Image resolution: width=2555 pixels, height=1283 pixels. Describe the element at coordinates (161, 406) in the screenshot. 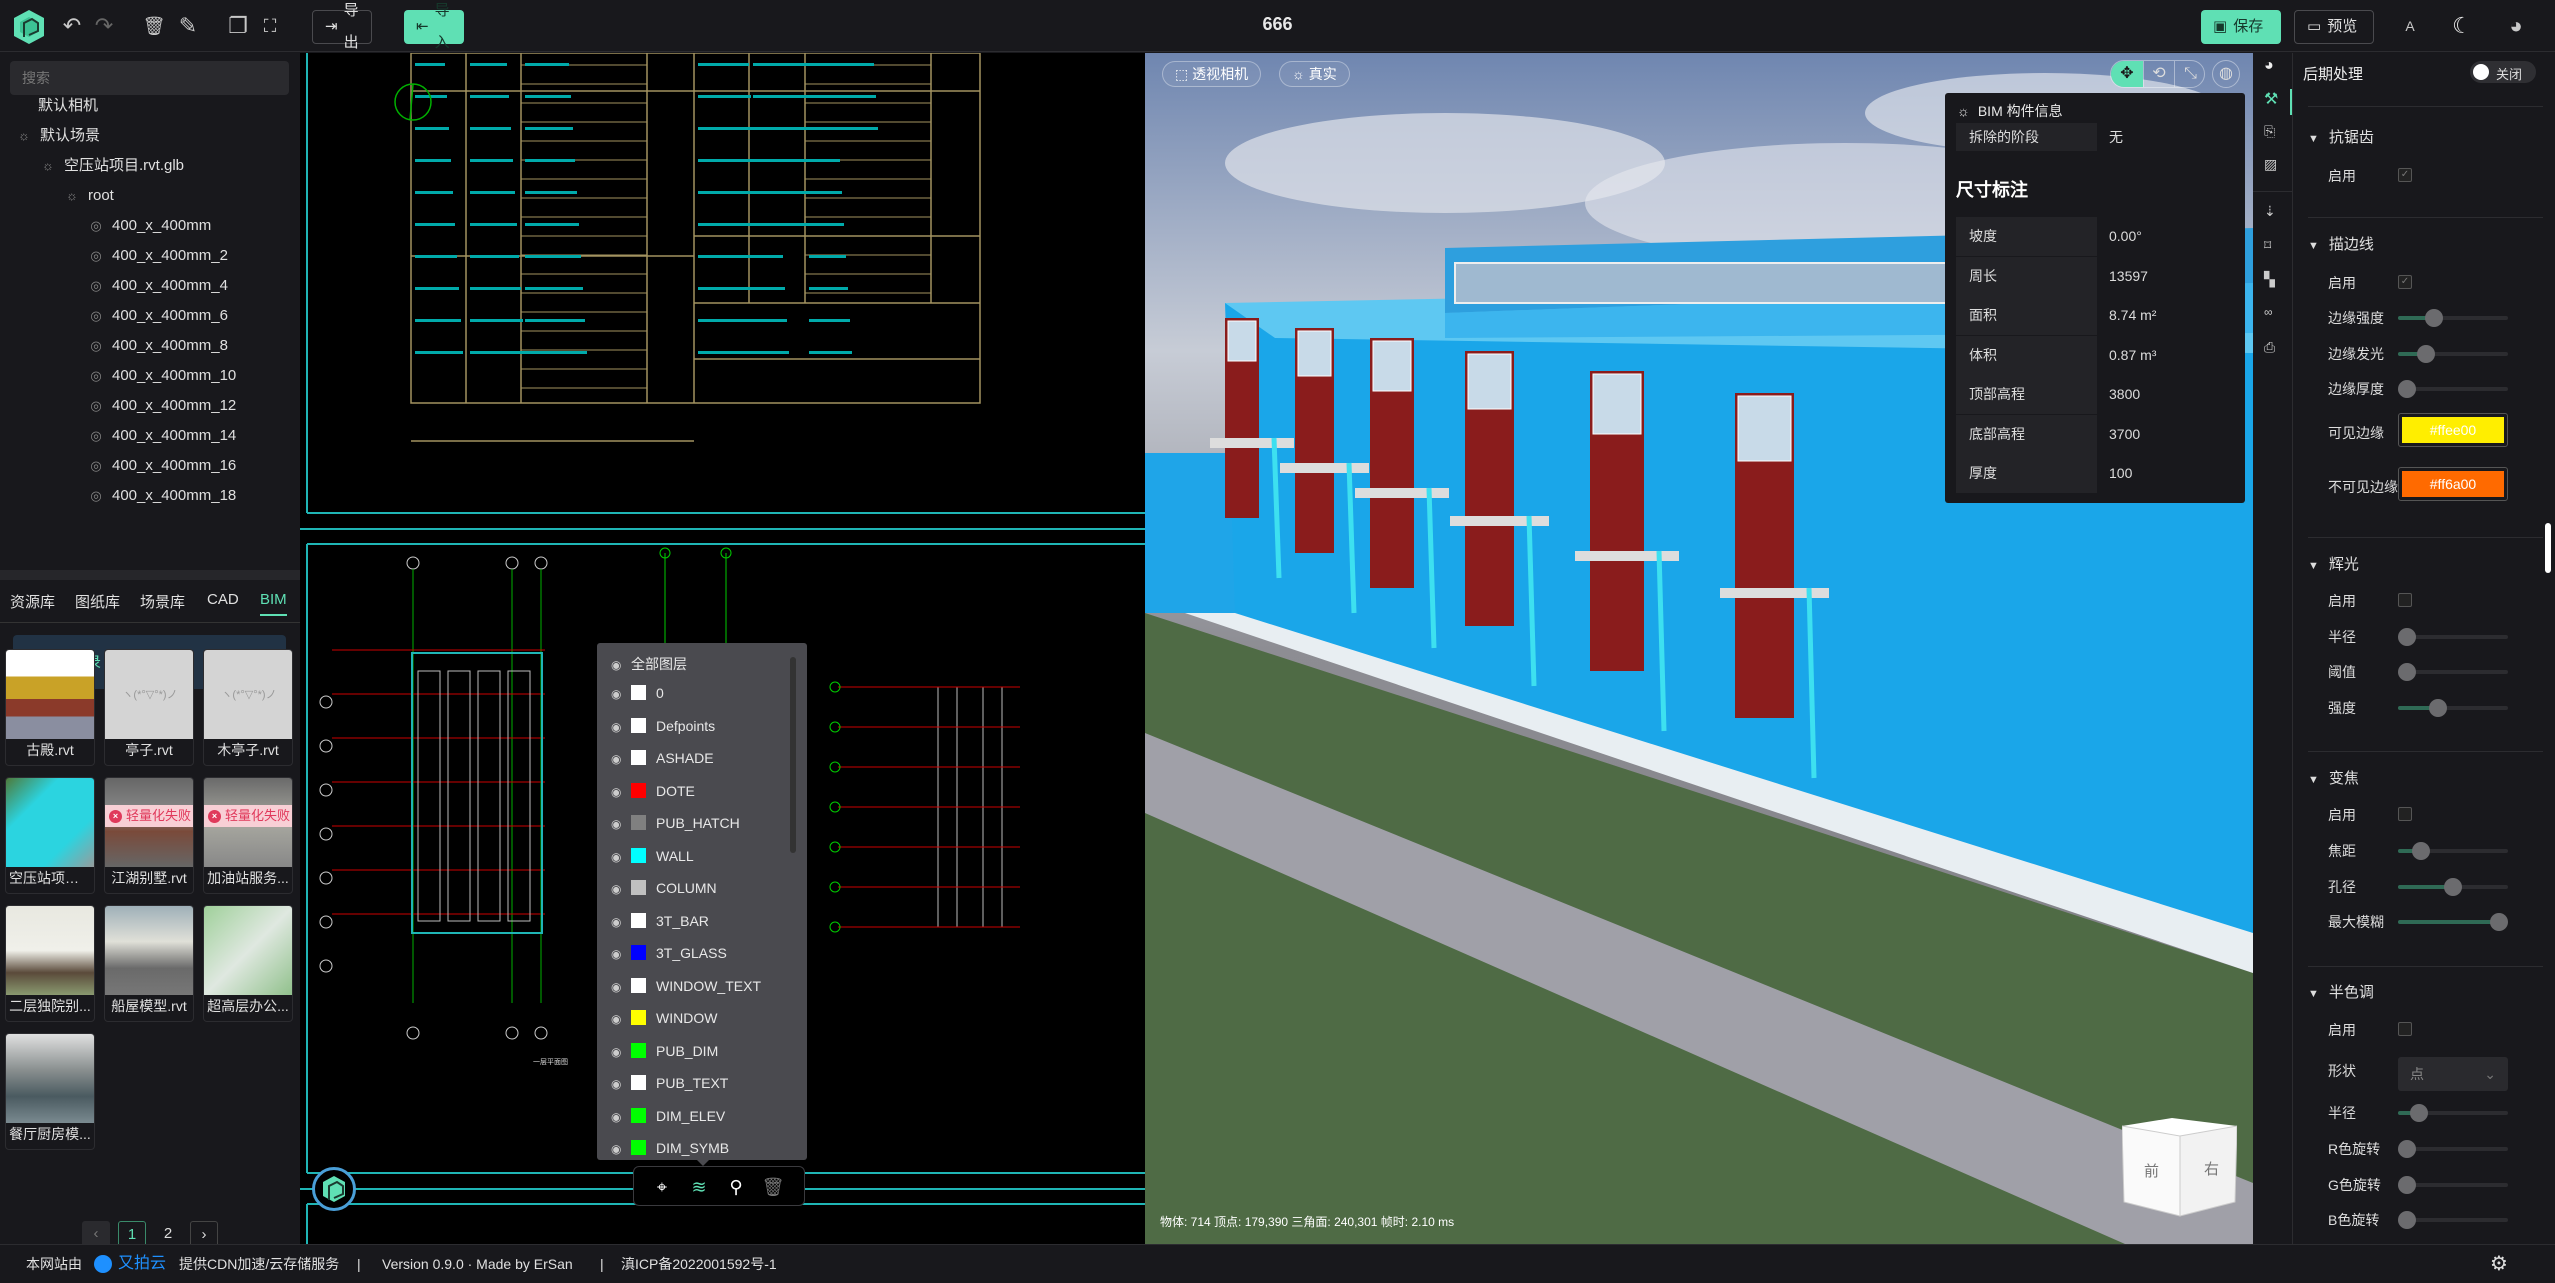

I see `tree-item: ◎ 400_x_400mm_12` at that location.